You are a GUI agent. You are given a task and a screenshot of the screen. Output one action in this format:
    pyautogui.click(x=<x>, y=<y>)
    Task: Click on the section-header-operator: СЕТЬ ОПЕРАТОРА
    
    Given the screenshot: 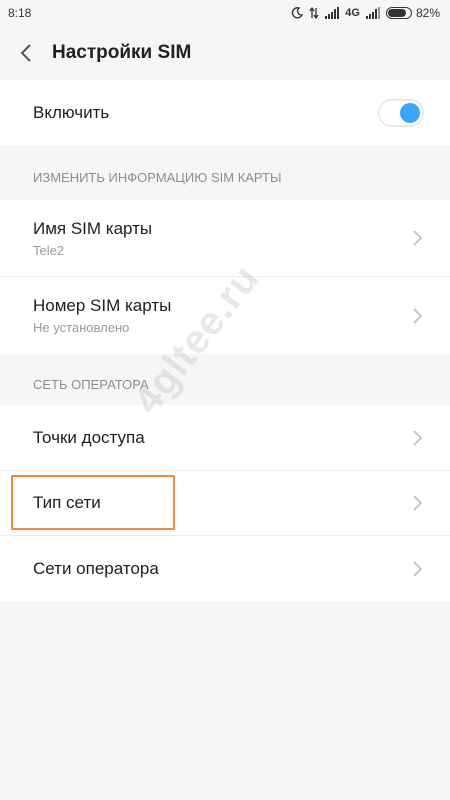 What is the action you would take?
    pyautogui.click(x=91, y=384)
    